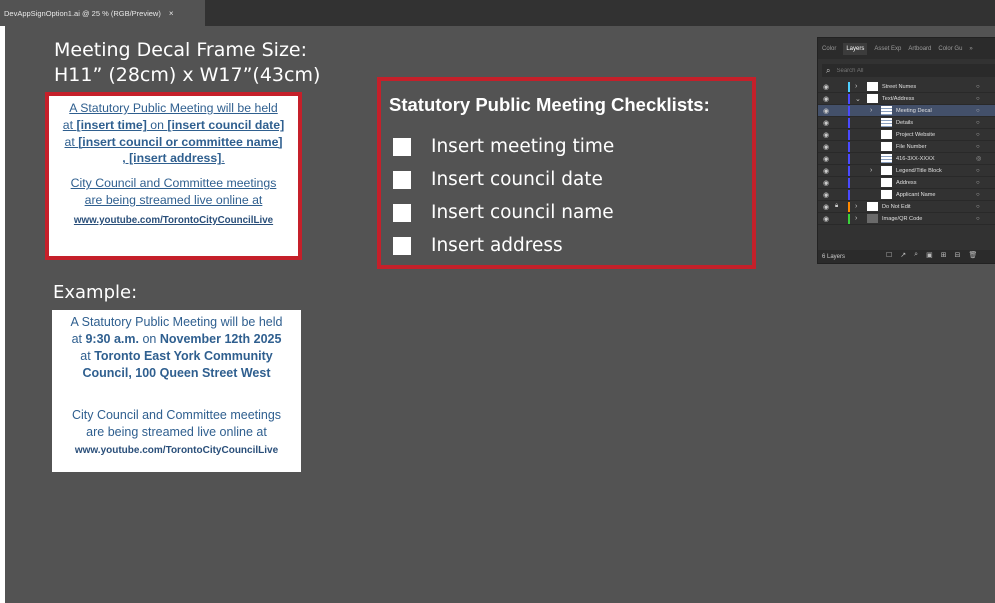 This screenshot has width=995, height=603. What do you see at coordinates (497, 245) in the screenshot?
I see `checklist-item-label: Insert address` at bounding box center [497, 245].